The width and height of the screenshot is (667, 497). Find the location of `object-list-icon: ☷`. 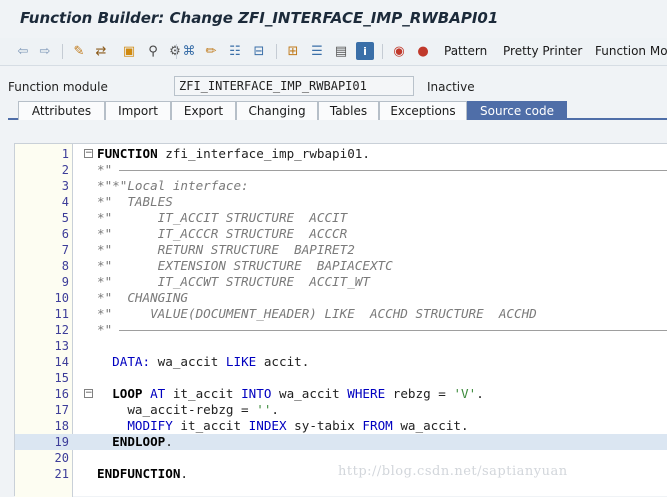

object-list-icon: ☷ is located at coordinates (235, 51).